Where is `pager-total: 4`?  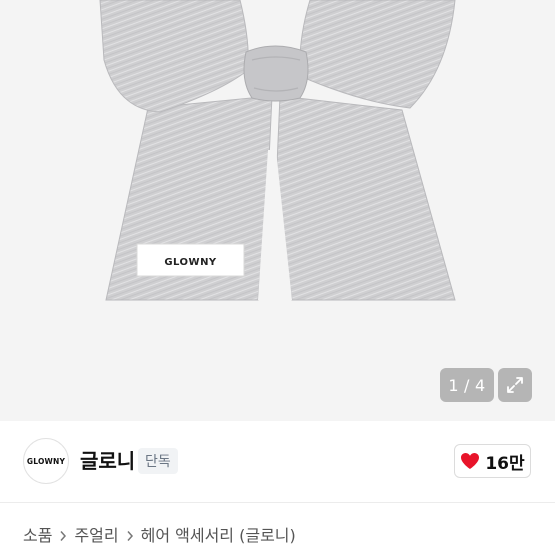 pager-total: 4 is located at coordinates (480, 385).